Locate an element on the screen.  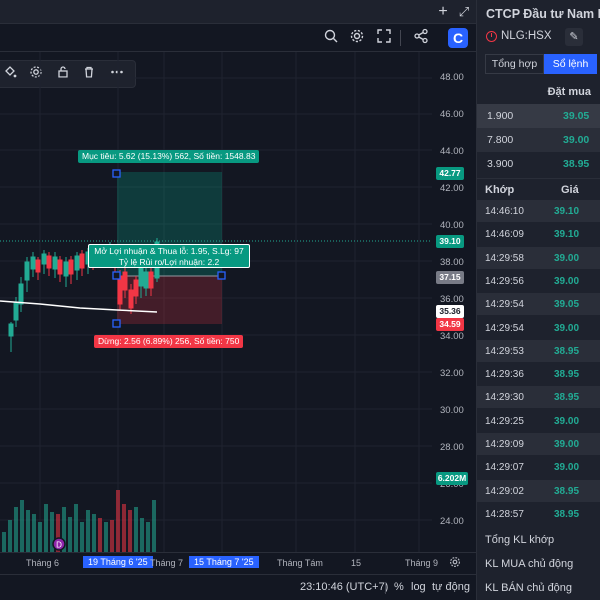
event-badge-letter: D is located at coordinates (59, 545).